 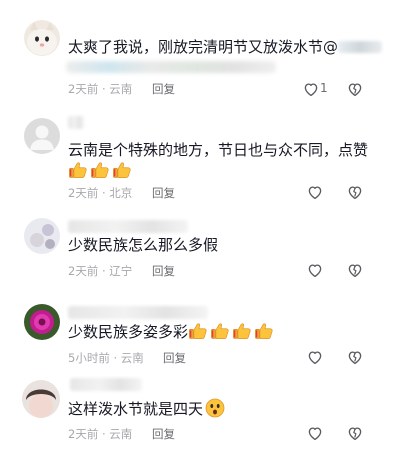 What do you see at coordinates (360, 47) in the screenshot?
I see `mention-username-blurred` at bounding box center [360, 47].